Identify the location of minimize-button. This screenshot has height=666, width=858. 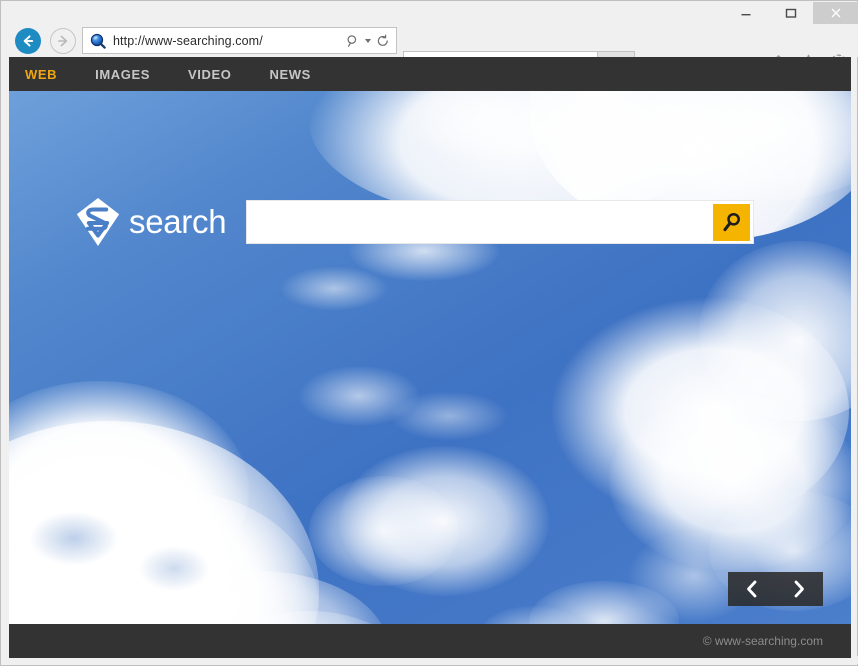
(745, 13).